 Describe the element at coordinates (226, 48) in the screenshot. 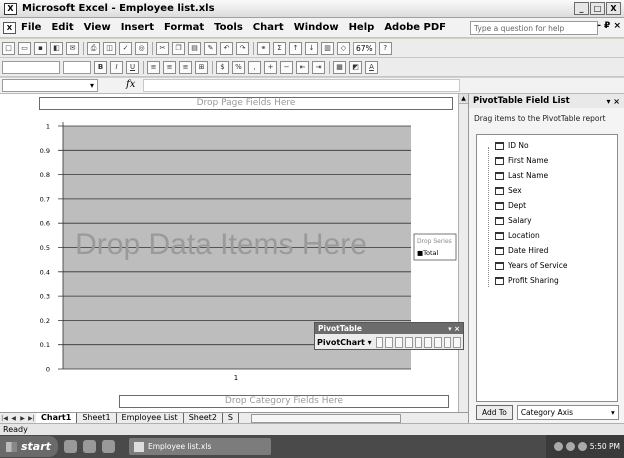

I see `undo-icon: ↶` at that location.